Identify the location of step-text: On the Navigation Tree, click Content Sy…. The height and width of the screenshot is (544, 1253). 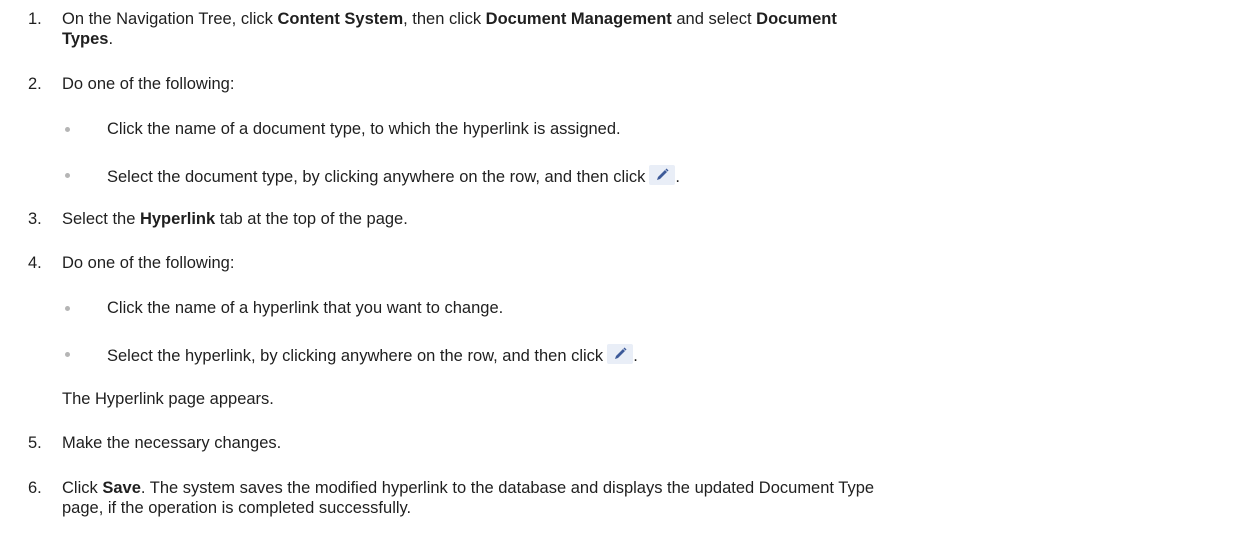
(449, 29).